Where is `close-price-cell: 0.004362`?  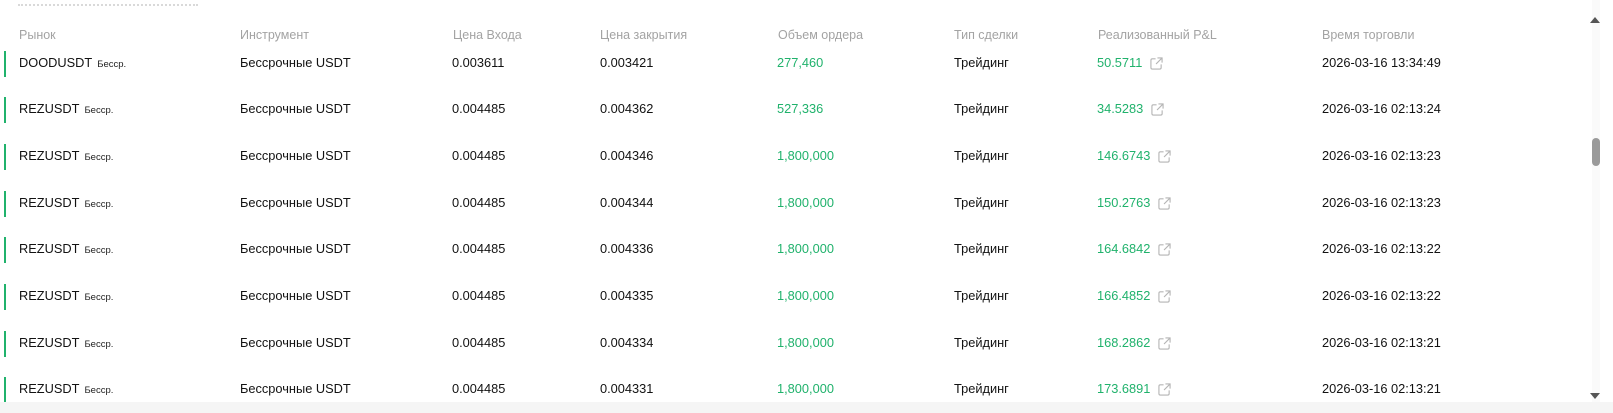 close-price-cell: 0.004362 is located at coordinates (627, 108).